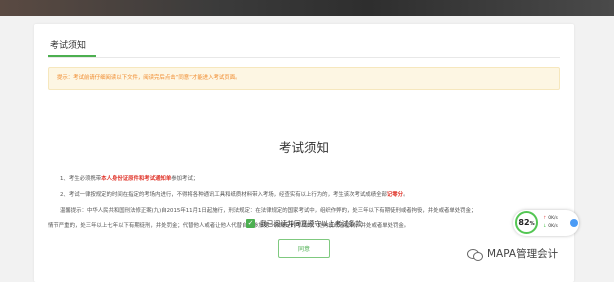 The width and height of the screenshot is (614, 282). What do you see at coordinates (250, 223) in the screenshot?
I see `agree-checkbox: ✓` at bounding box center [250, 223].